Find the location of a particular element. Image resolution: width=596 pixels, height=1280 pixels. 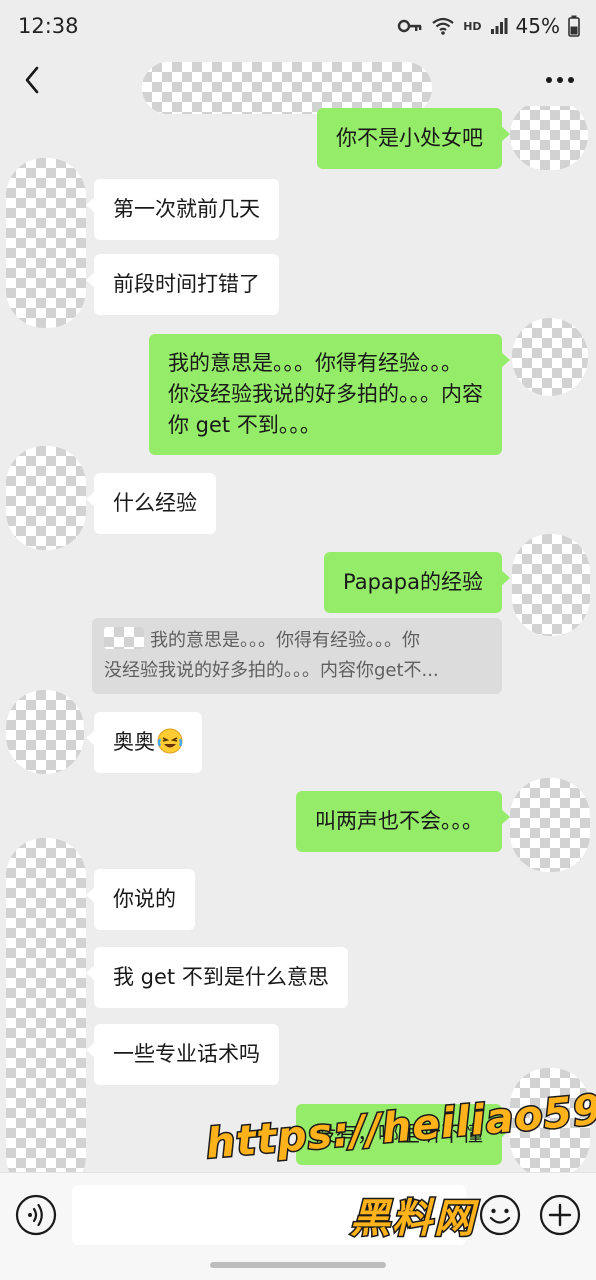

message-text: 我 get 不到是什么意思 is located at coordinates (221, 977).